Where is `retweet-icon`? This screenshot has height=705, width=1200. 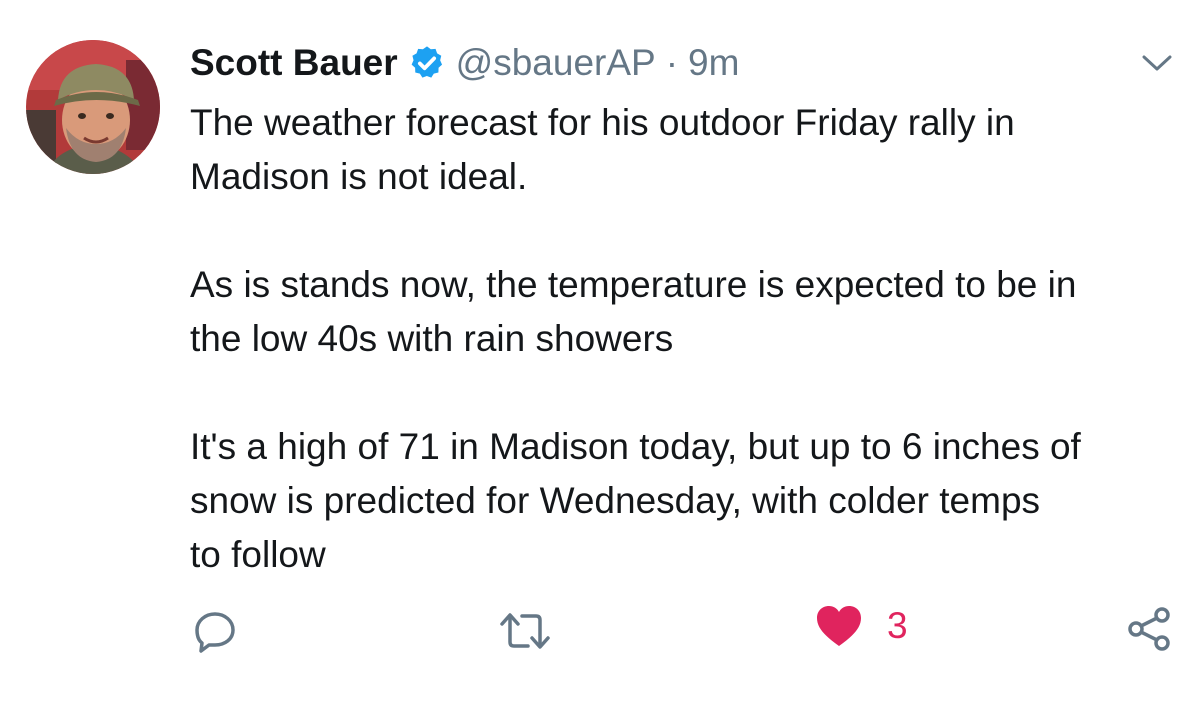 retweet-icon is located at coordinates (525, 631).